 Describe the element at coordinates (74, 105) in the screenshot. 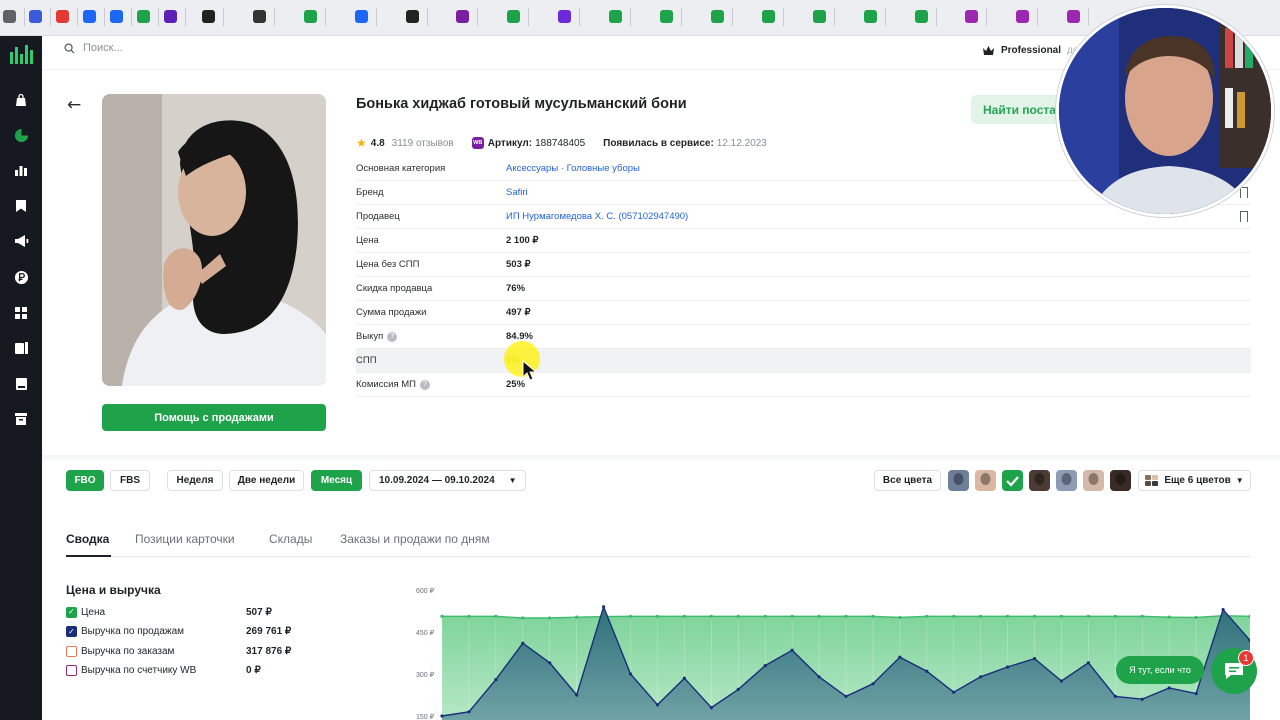

I see `back-arrow-icon: ←` at that location.